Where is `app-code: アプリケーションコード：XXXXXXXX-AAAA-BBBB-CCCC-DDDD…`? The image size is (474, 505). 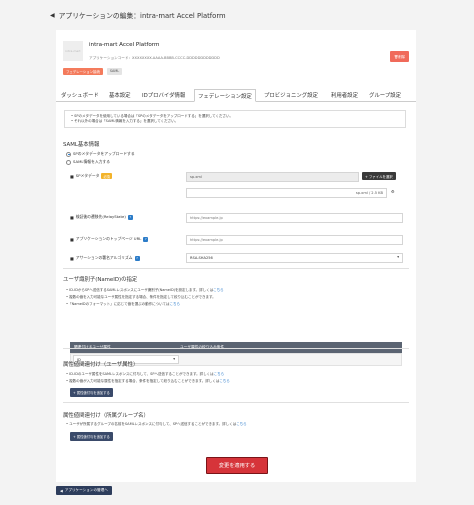 app-code: アプリケーションコード：XXXXXXXX-AAAA-BBBB-CCCC-DDDD… is located at coordinates (154, 58).